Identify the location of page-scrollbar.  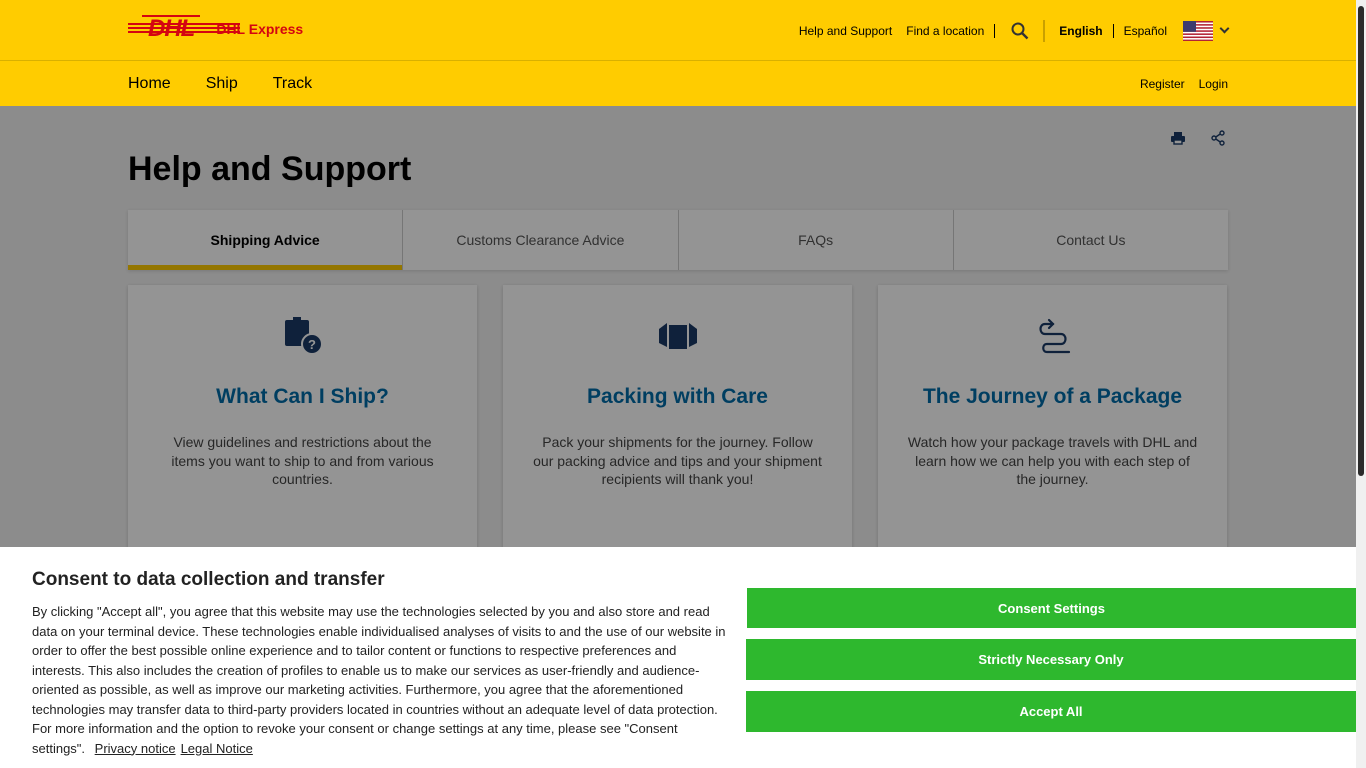
(1361, 384).